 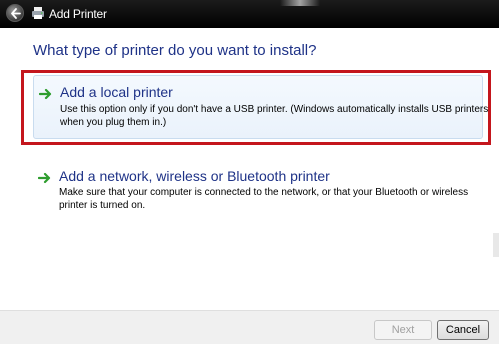 What do you see at coordinates (300, 3) in the screenshot?
I see `title-bar-glow` at bounding box center [300, 3].